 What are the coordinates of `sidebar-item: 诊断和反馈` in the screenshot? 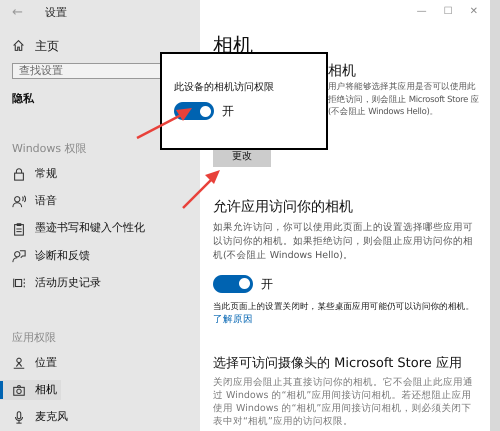 It's located at (47, 256).